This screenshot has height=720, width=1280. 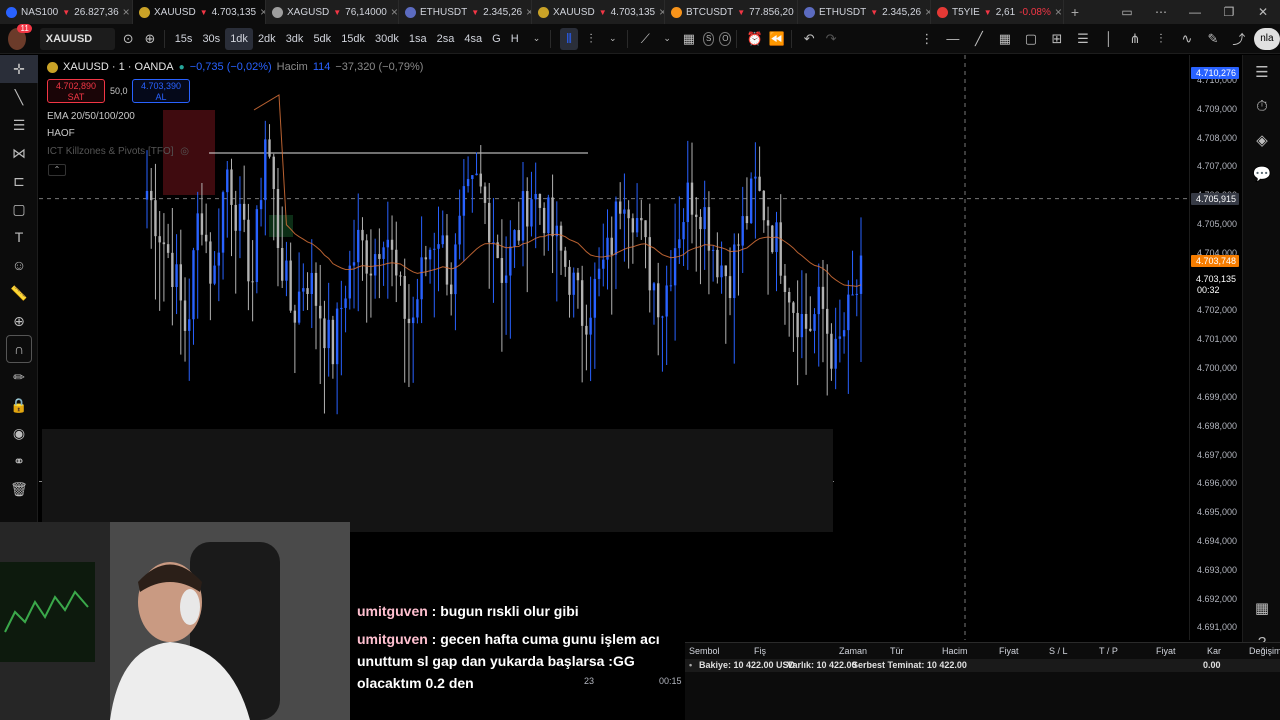 I want to click on watchlist-icon: ☰, so click(x=1261, y=72).